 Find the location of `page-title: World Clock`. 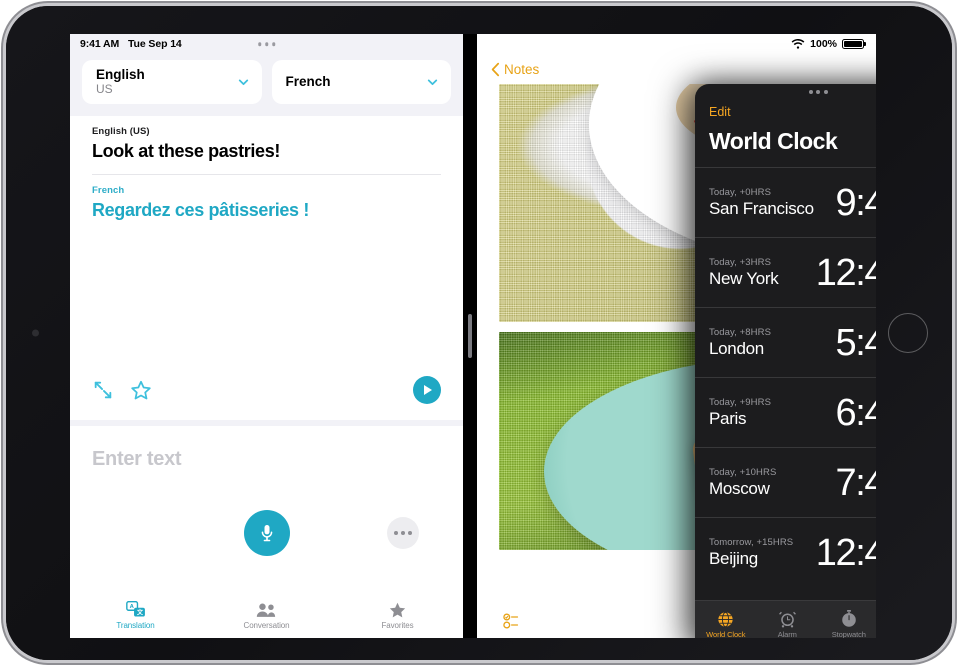

page-title: World Clock is located at coordinates (773, 141).